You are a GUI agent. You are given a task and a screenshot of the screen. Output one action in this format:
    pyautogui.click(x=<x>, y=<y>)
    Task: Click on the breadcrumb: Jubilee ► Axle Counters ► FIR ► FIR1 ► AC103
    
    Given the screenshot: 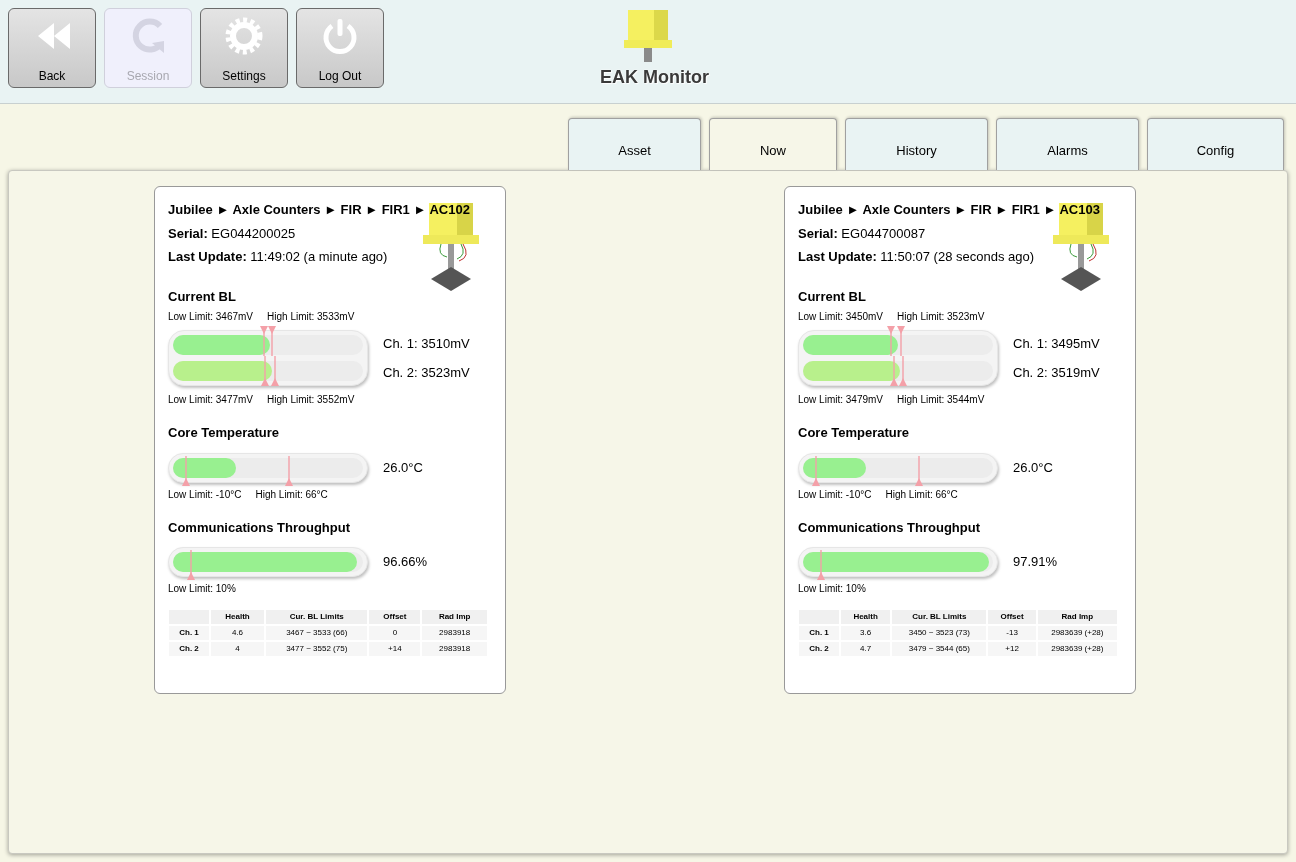 What is the action you would take?
    pyautogui.click(x=949, y=210)
    